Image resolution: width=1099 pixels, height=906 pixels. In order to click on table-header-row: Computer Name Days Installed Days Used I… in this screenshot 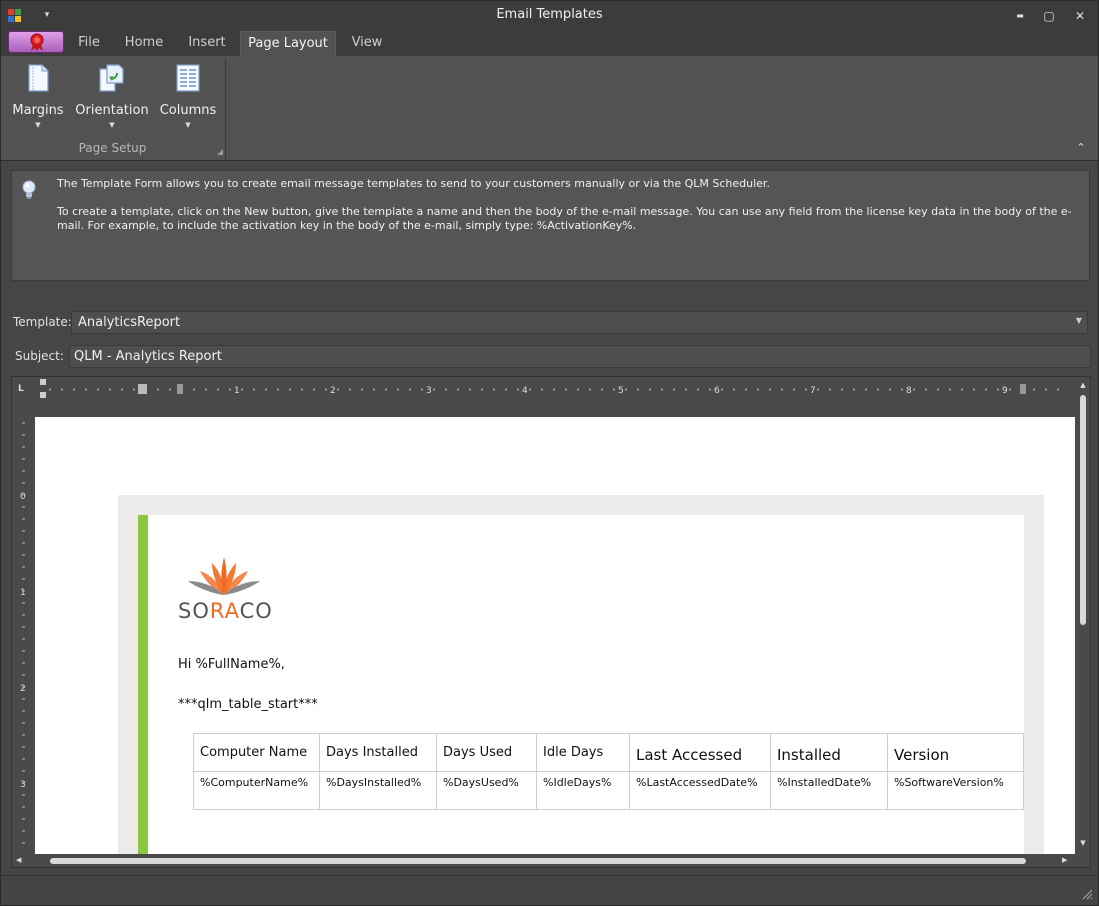, I will do `click(608, 752)`.